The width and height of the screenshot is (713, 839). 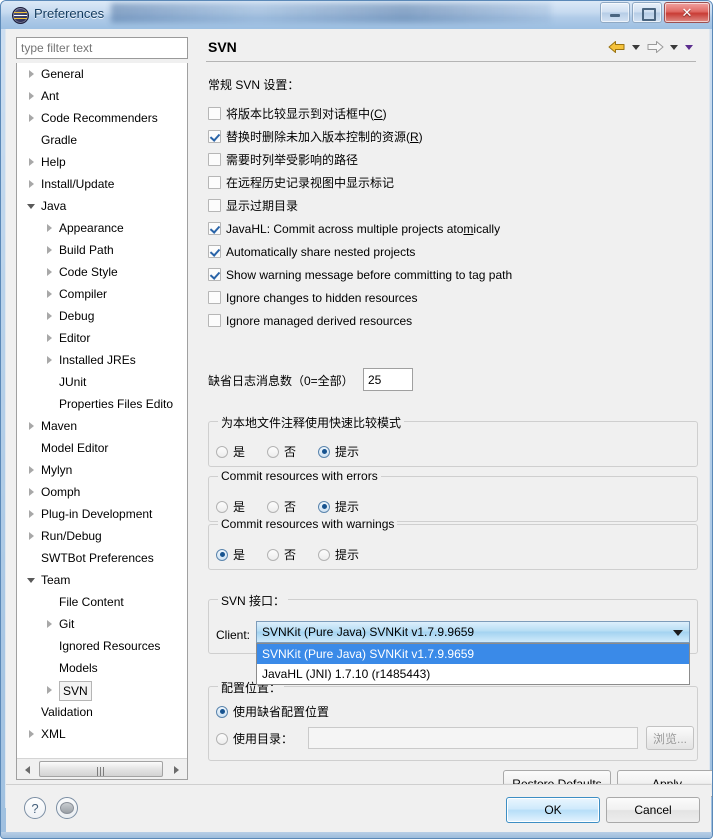 I want to click on sidebar-item-plug-in-development: Plug-in Development, so click(x=102, y=514).